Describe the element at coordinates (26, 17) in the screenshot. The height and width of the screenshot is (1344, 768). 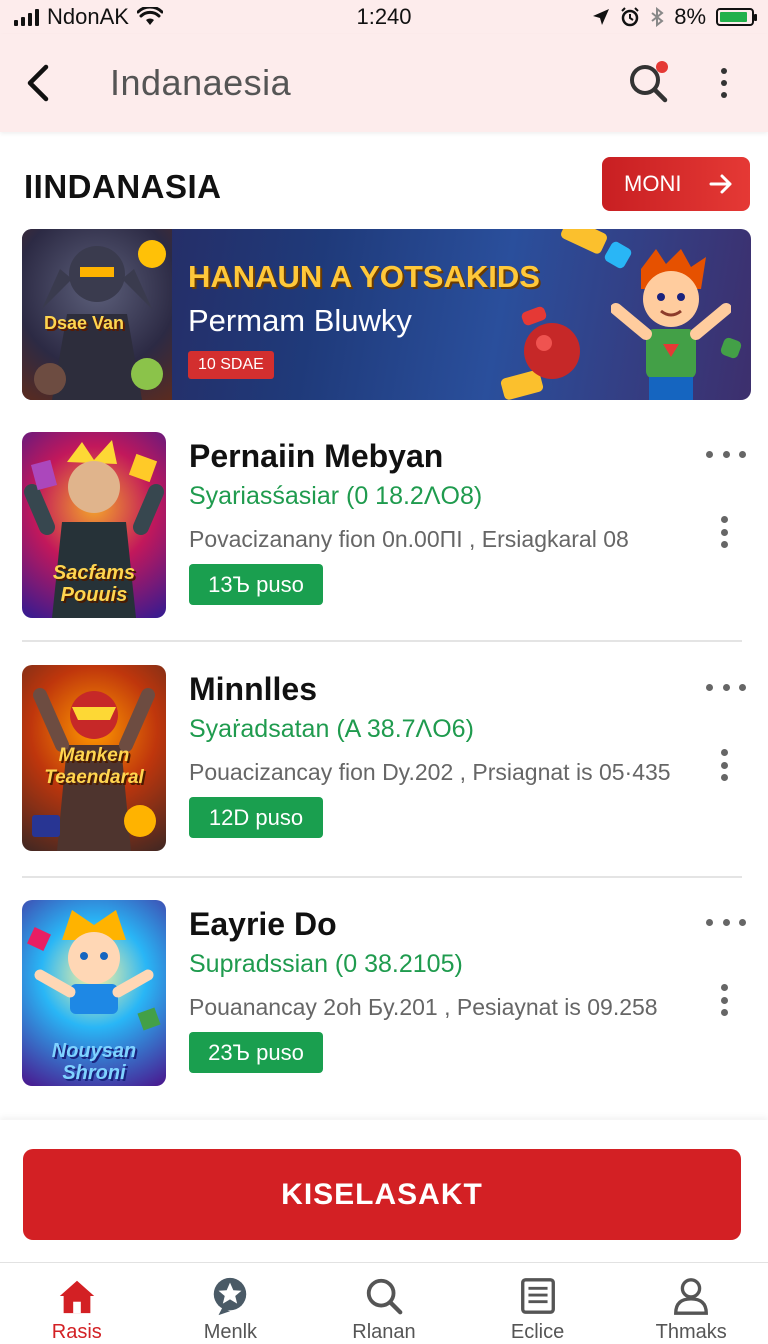
I see `signal-icon` at that location.